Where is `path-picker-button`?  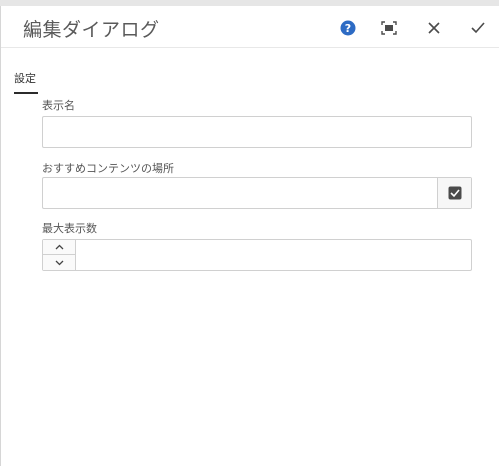
path-picker-button is located at coordinates (454, 193).